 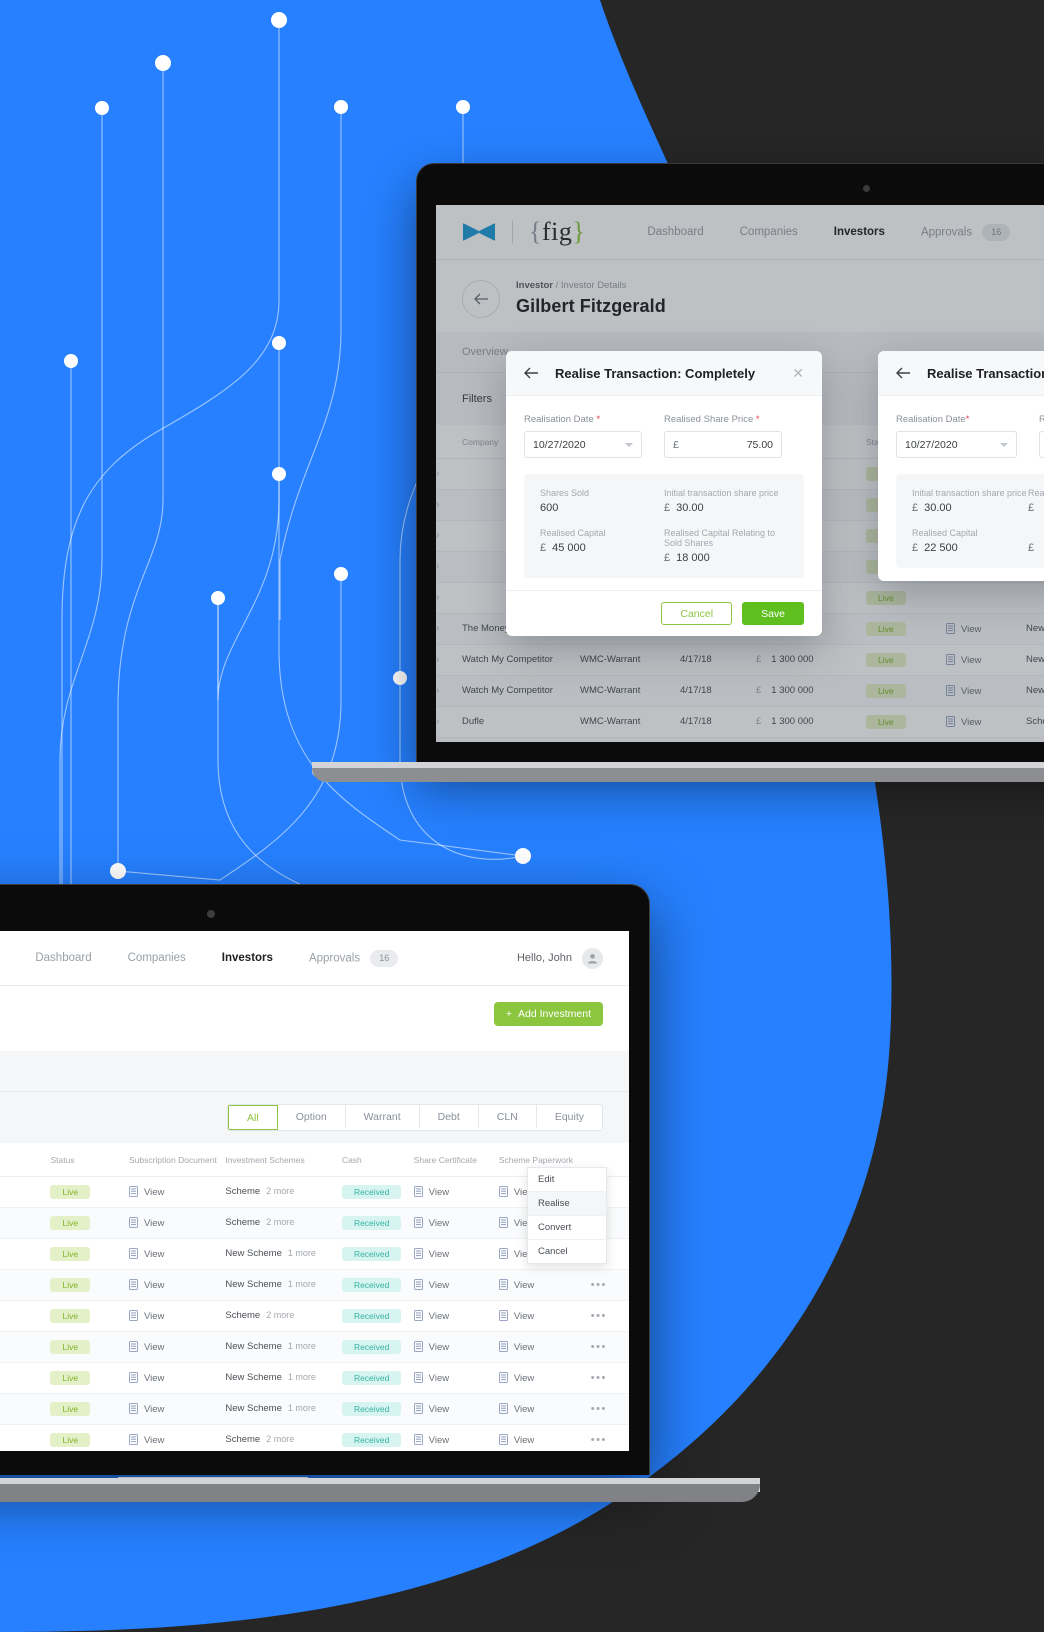 I want to click on nav-link-dashboard: Dashboard, so click(x=63, y=958).